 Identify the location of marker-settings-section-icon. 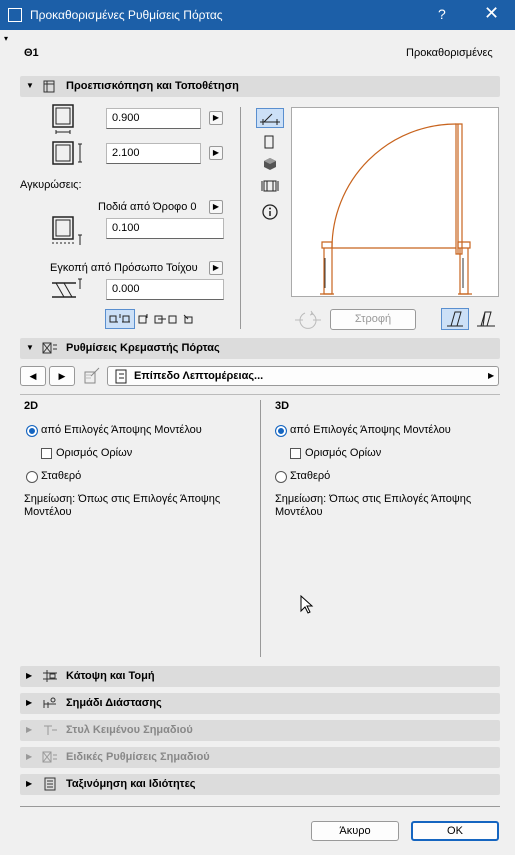
(49, 757).